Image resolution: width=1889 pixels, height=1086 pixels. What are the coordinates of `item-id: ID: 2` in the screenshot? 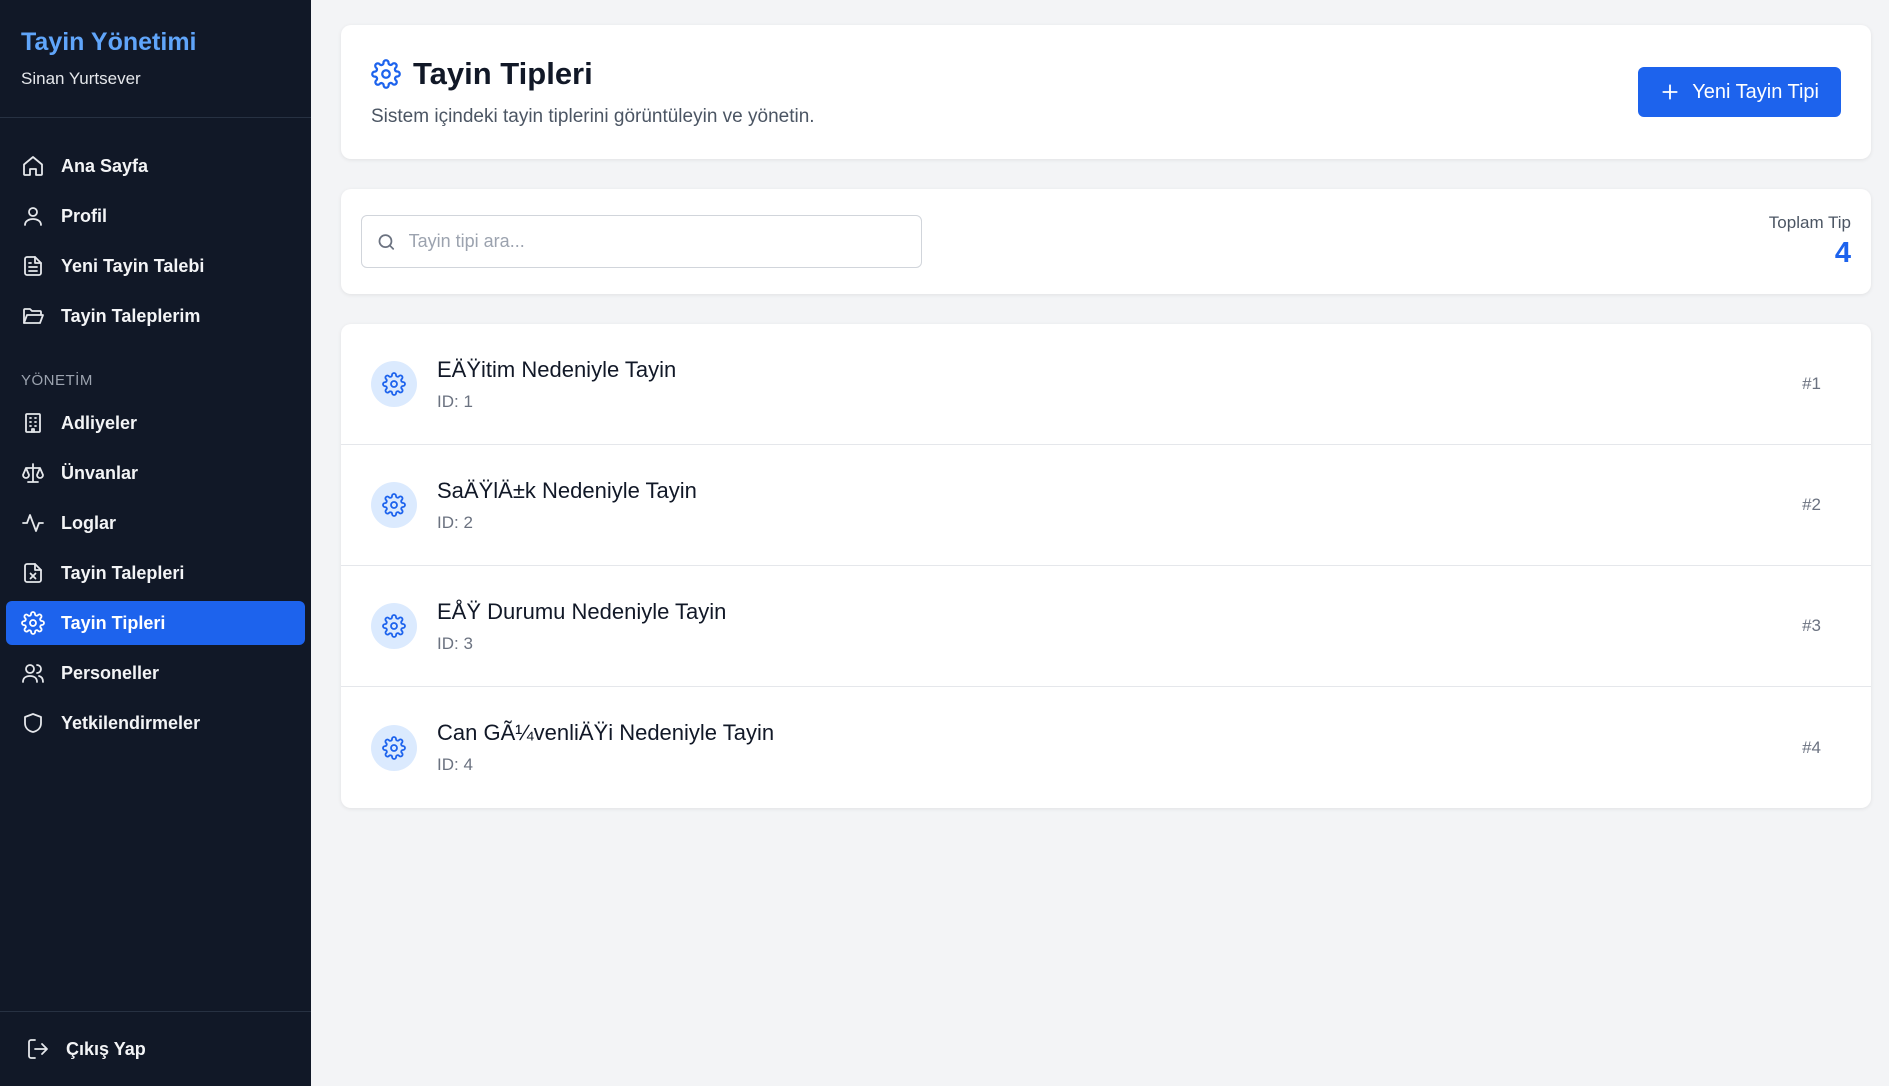 It's located at (455, 522).